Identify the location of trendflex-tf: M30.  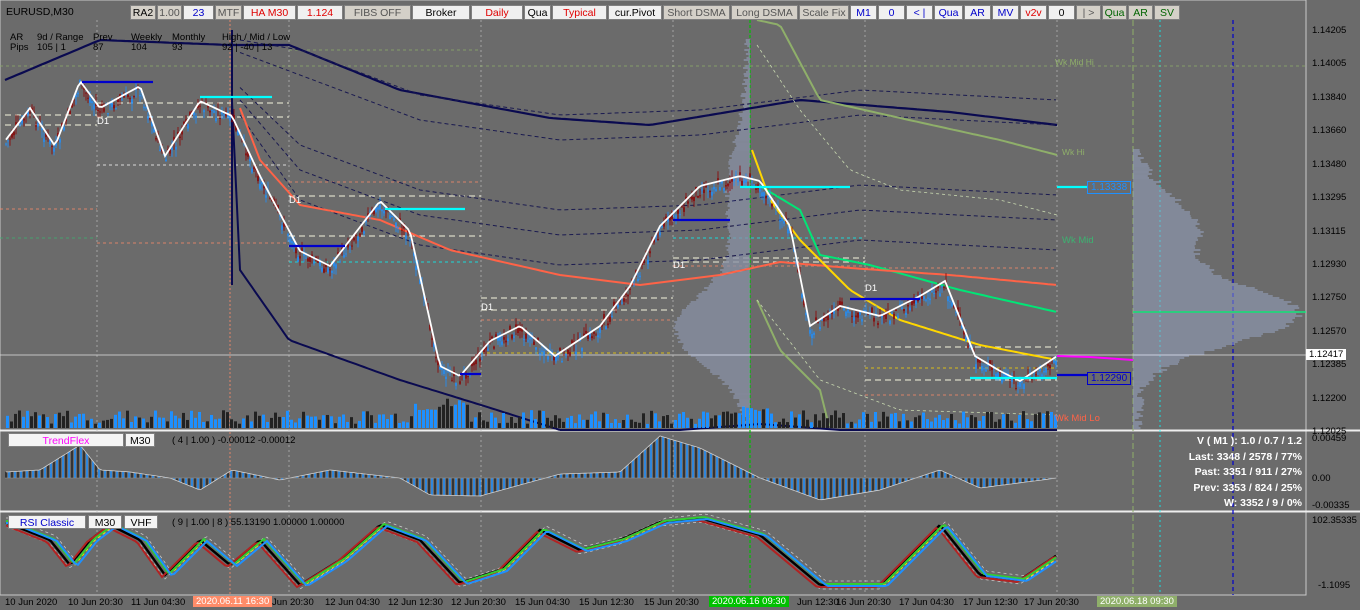
(140, 440).